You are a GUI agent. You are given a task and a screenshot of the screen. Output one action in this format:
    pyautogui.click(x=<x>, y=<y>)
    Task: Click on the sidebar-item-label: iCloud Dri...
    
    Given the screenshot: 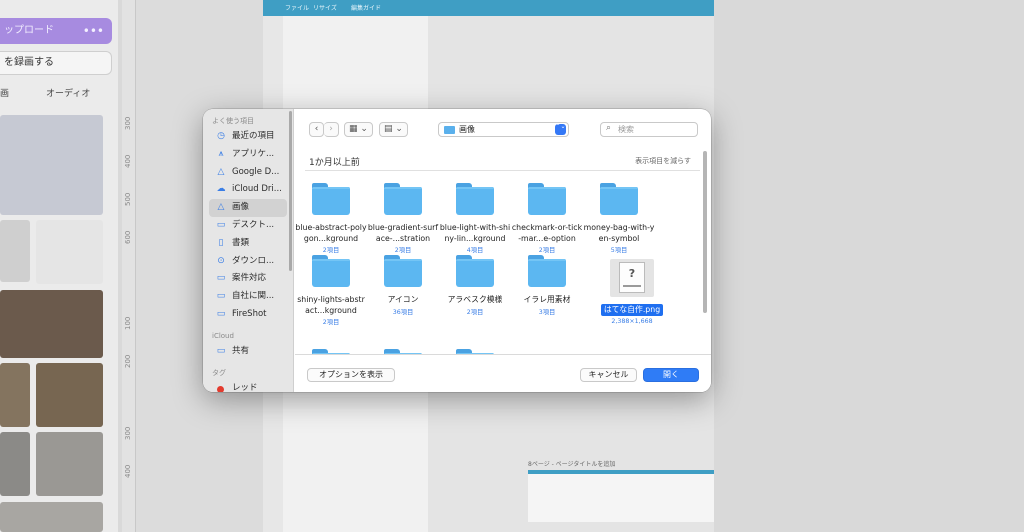 What is the action you would take?
    pyautogui.click(x=257, y=189)
    